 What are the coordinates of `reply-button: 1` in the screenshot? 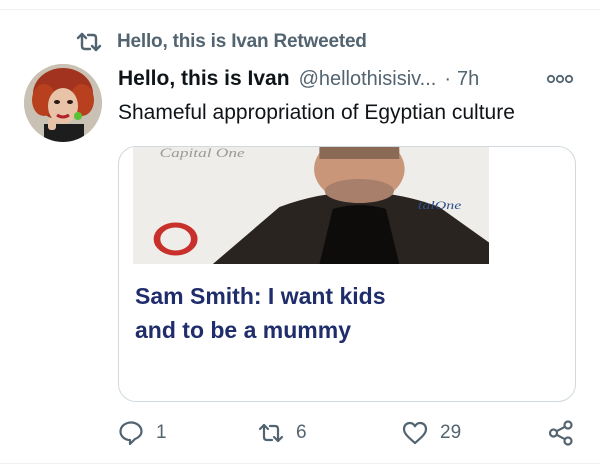 It's located at (142, 433).